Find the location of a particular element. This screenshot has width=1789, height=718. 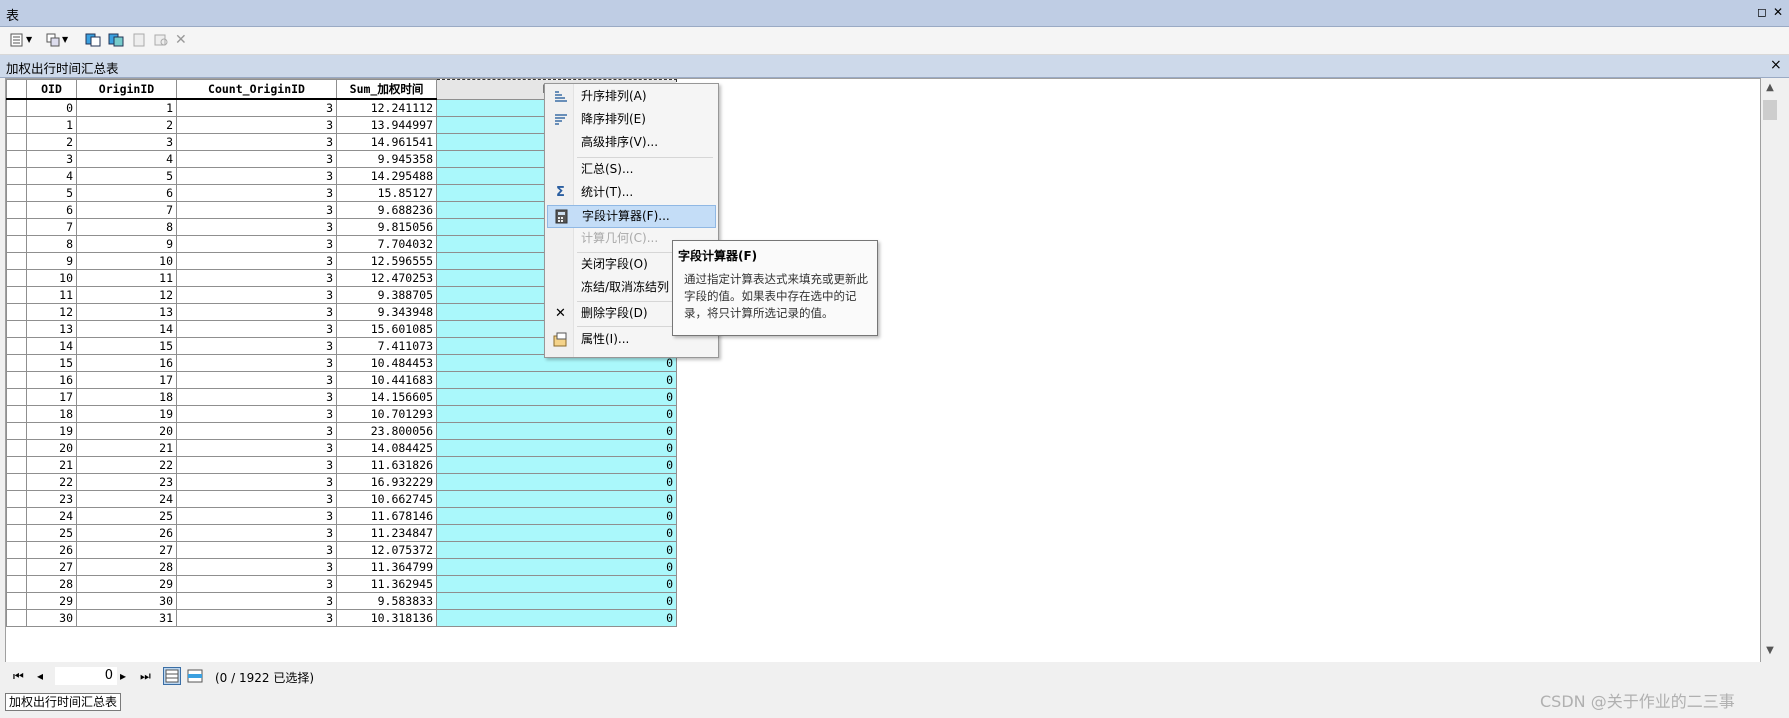

table-cell: 9.583833 is located at coordinates (386, 601).